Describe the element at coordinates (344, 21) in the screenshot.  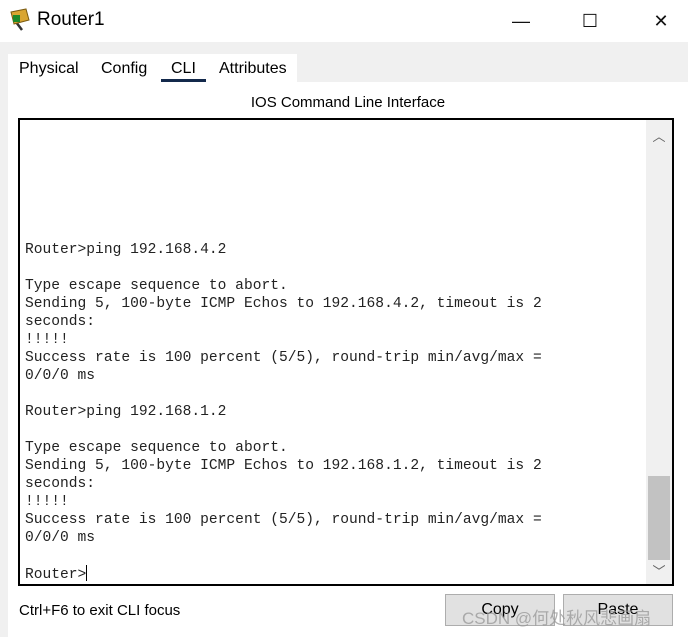
I see `title-bar: Router1 — ☐ ✕` at that location.